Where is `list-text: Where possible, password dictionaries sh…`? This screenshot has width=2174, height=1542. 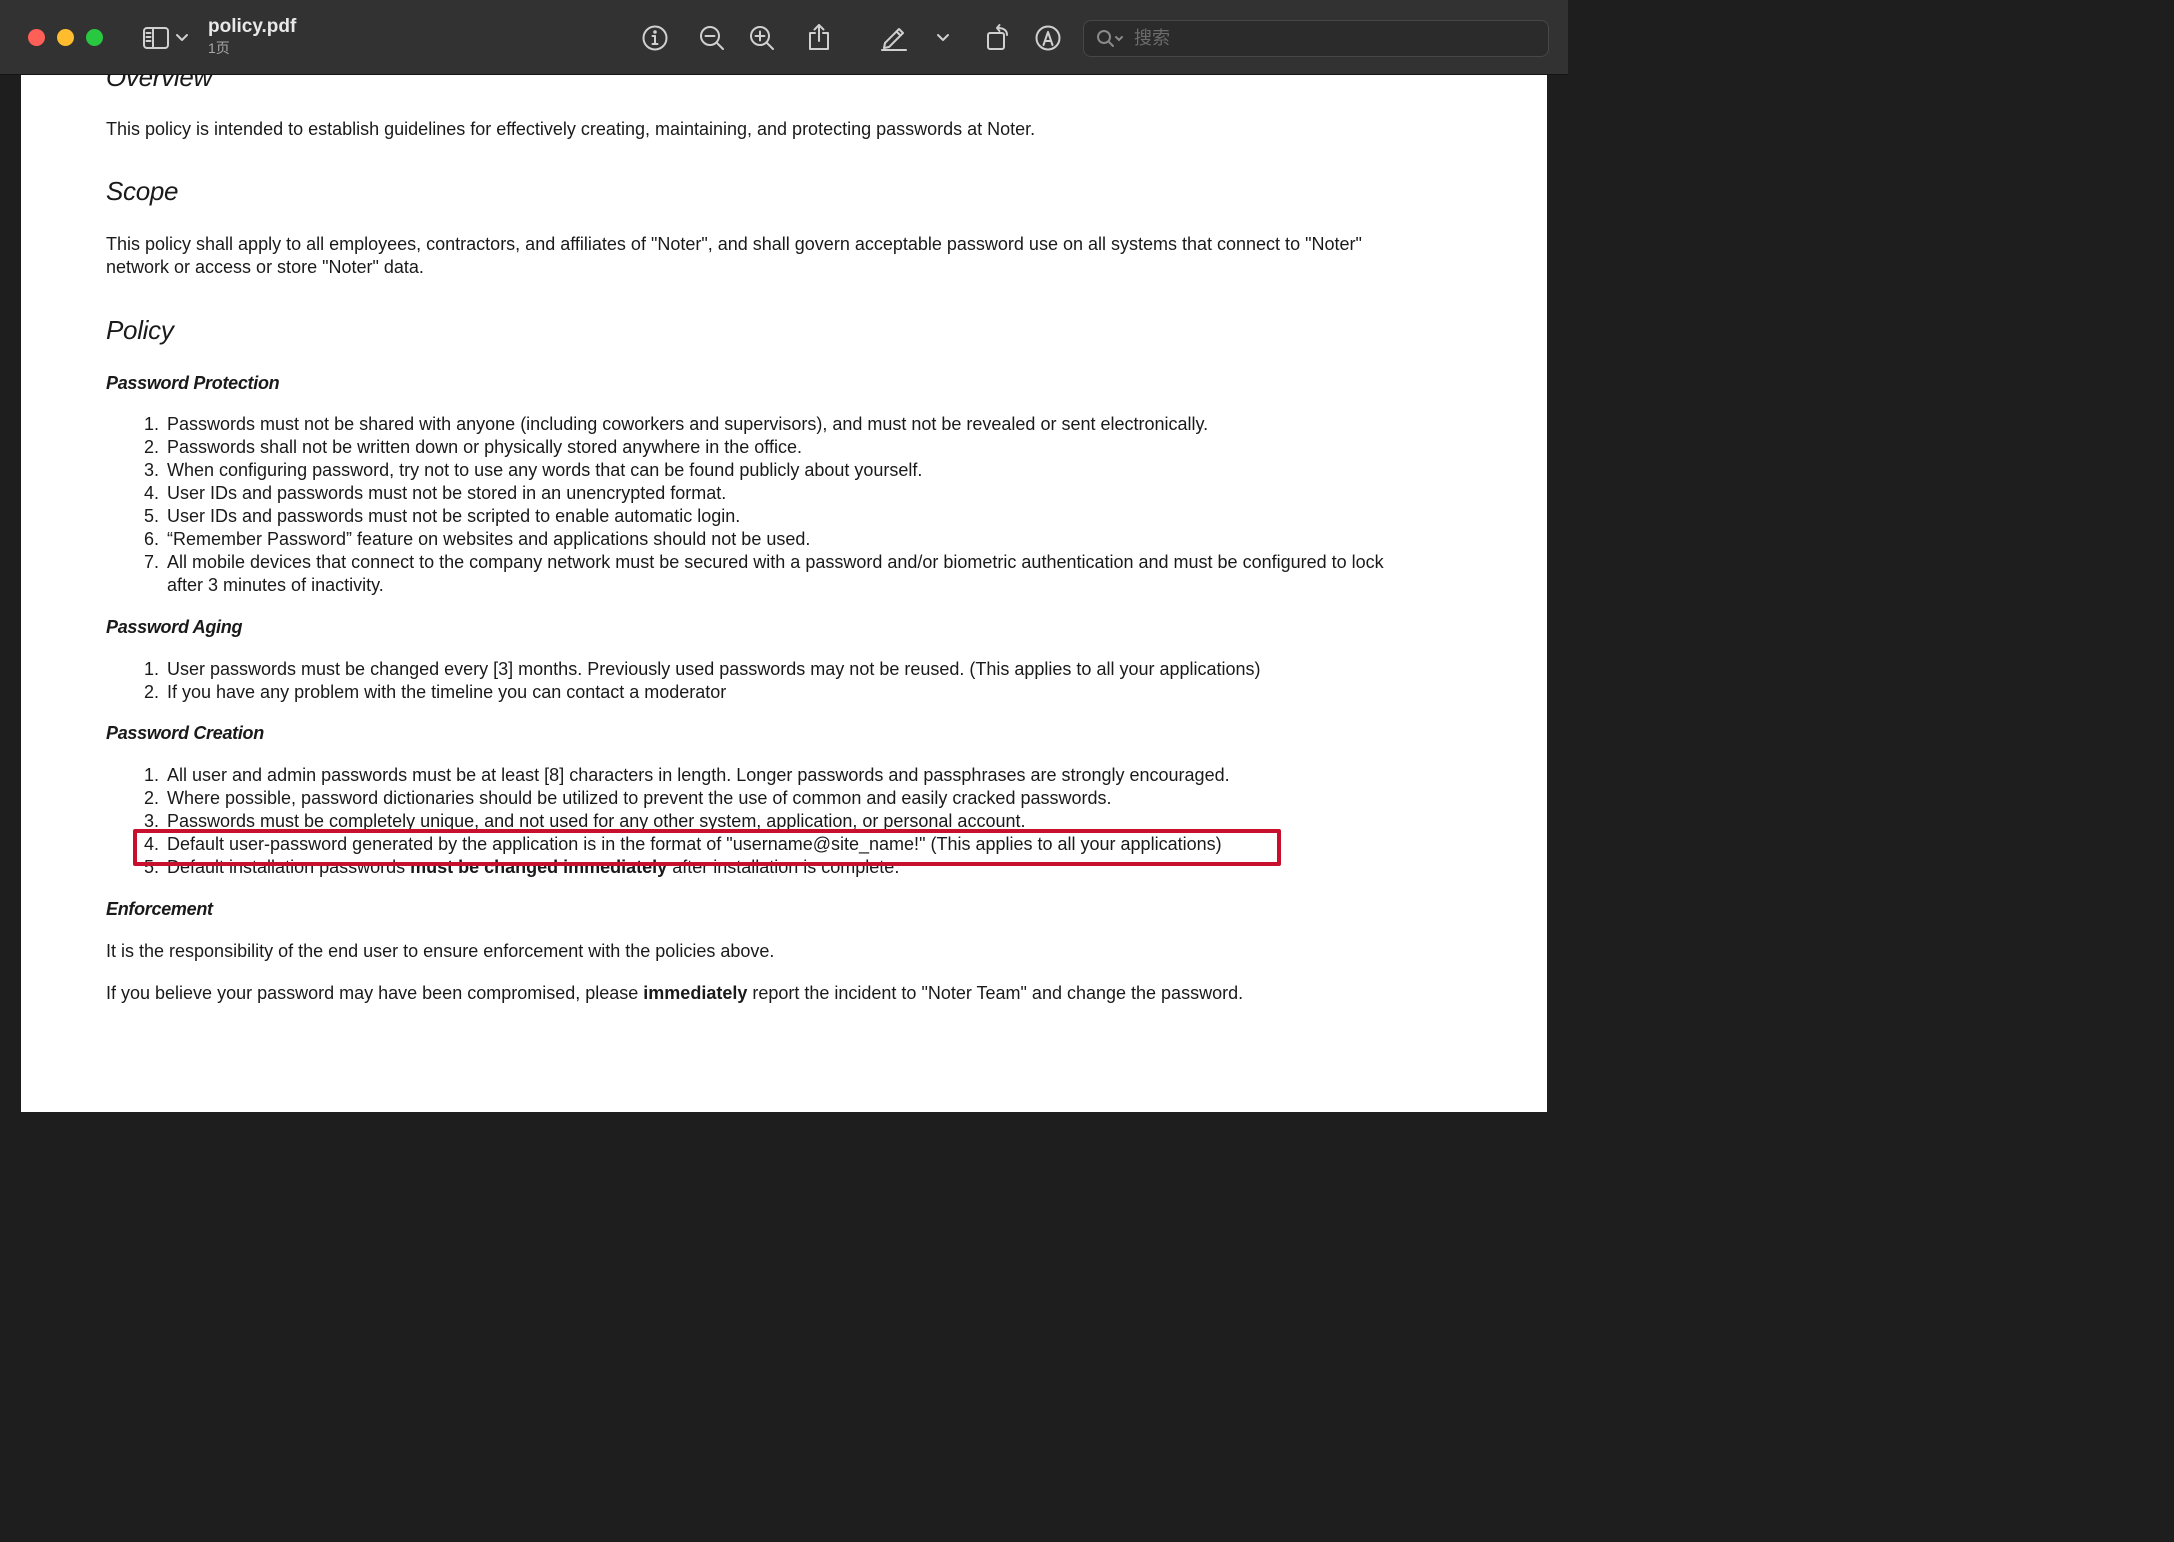
list-text: Where possible, password dictionaries sh… is located at coordinates (639, 798).